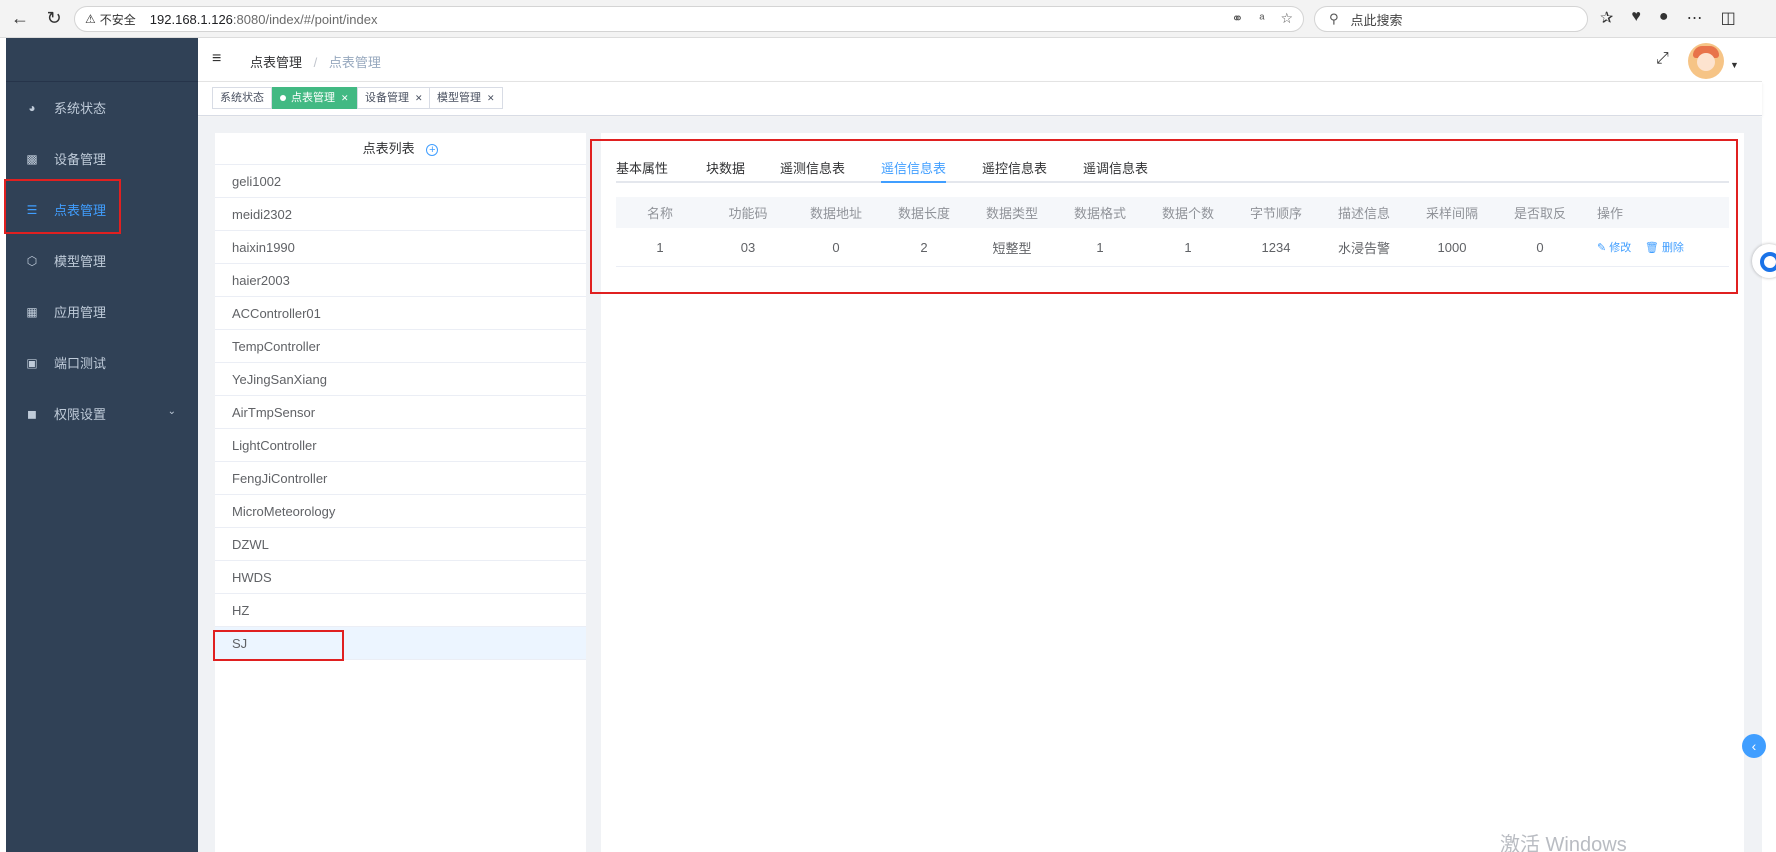 The width and height of the screenshot is (1776, 852). I want to click on url-host: 192.168.1.126, so click(191, 19).